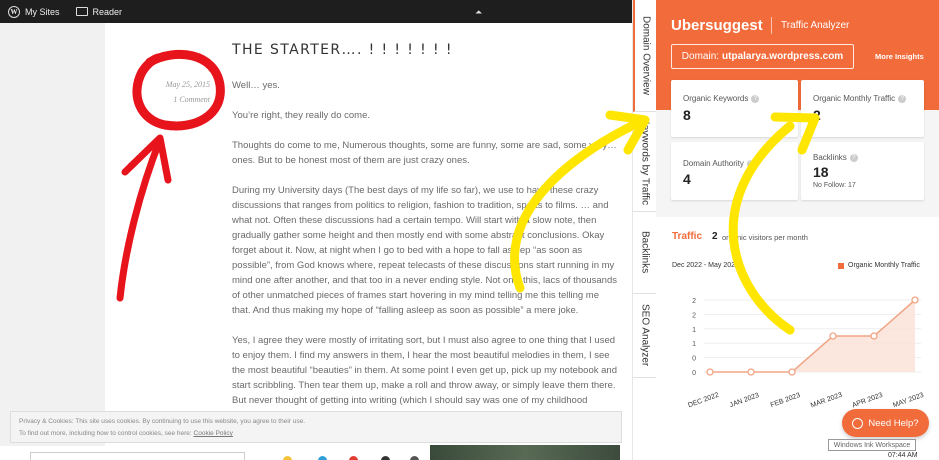 Image resolution: width=939 pixels, height=460 pixels. What do you see at coordinates (81, 11) in the screenshot?
I see `reader-icon` at bounding box center [81, 11].